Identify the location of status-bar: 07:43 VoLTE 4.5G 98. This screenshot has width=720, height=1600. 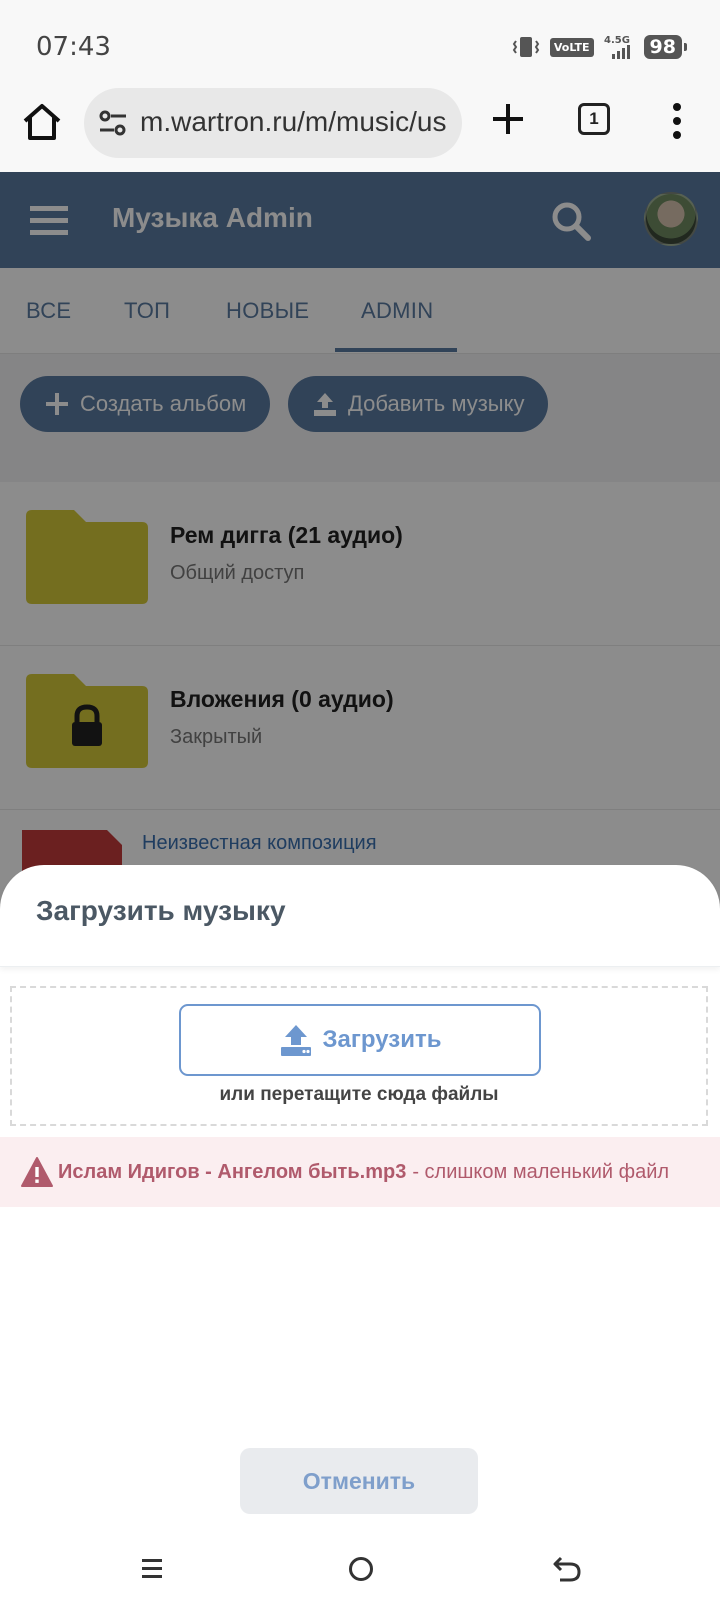
(360, 44).